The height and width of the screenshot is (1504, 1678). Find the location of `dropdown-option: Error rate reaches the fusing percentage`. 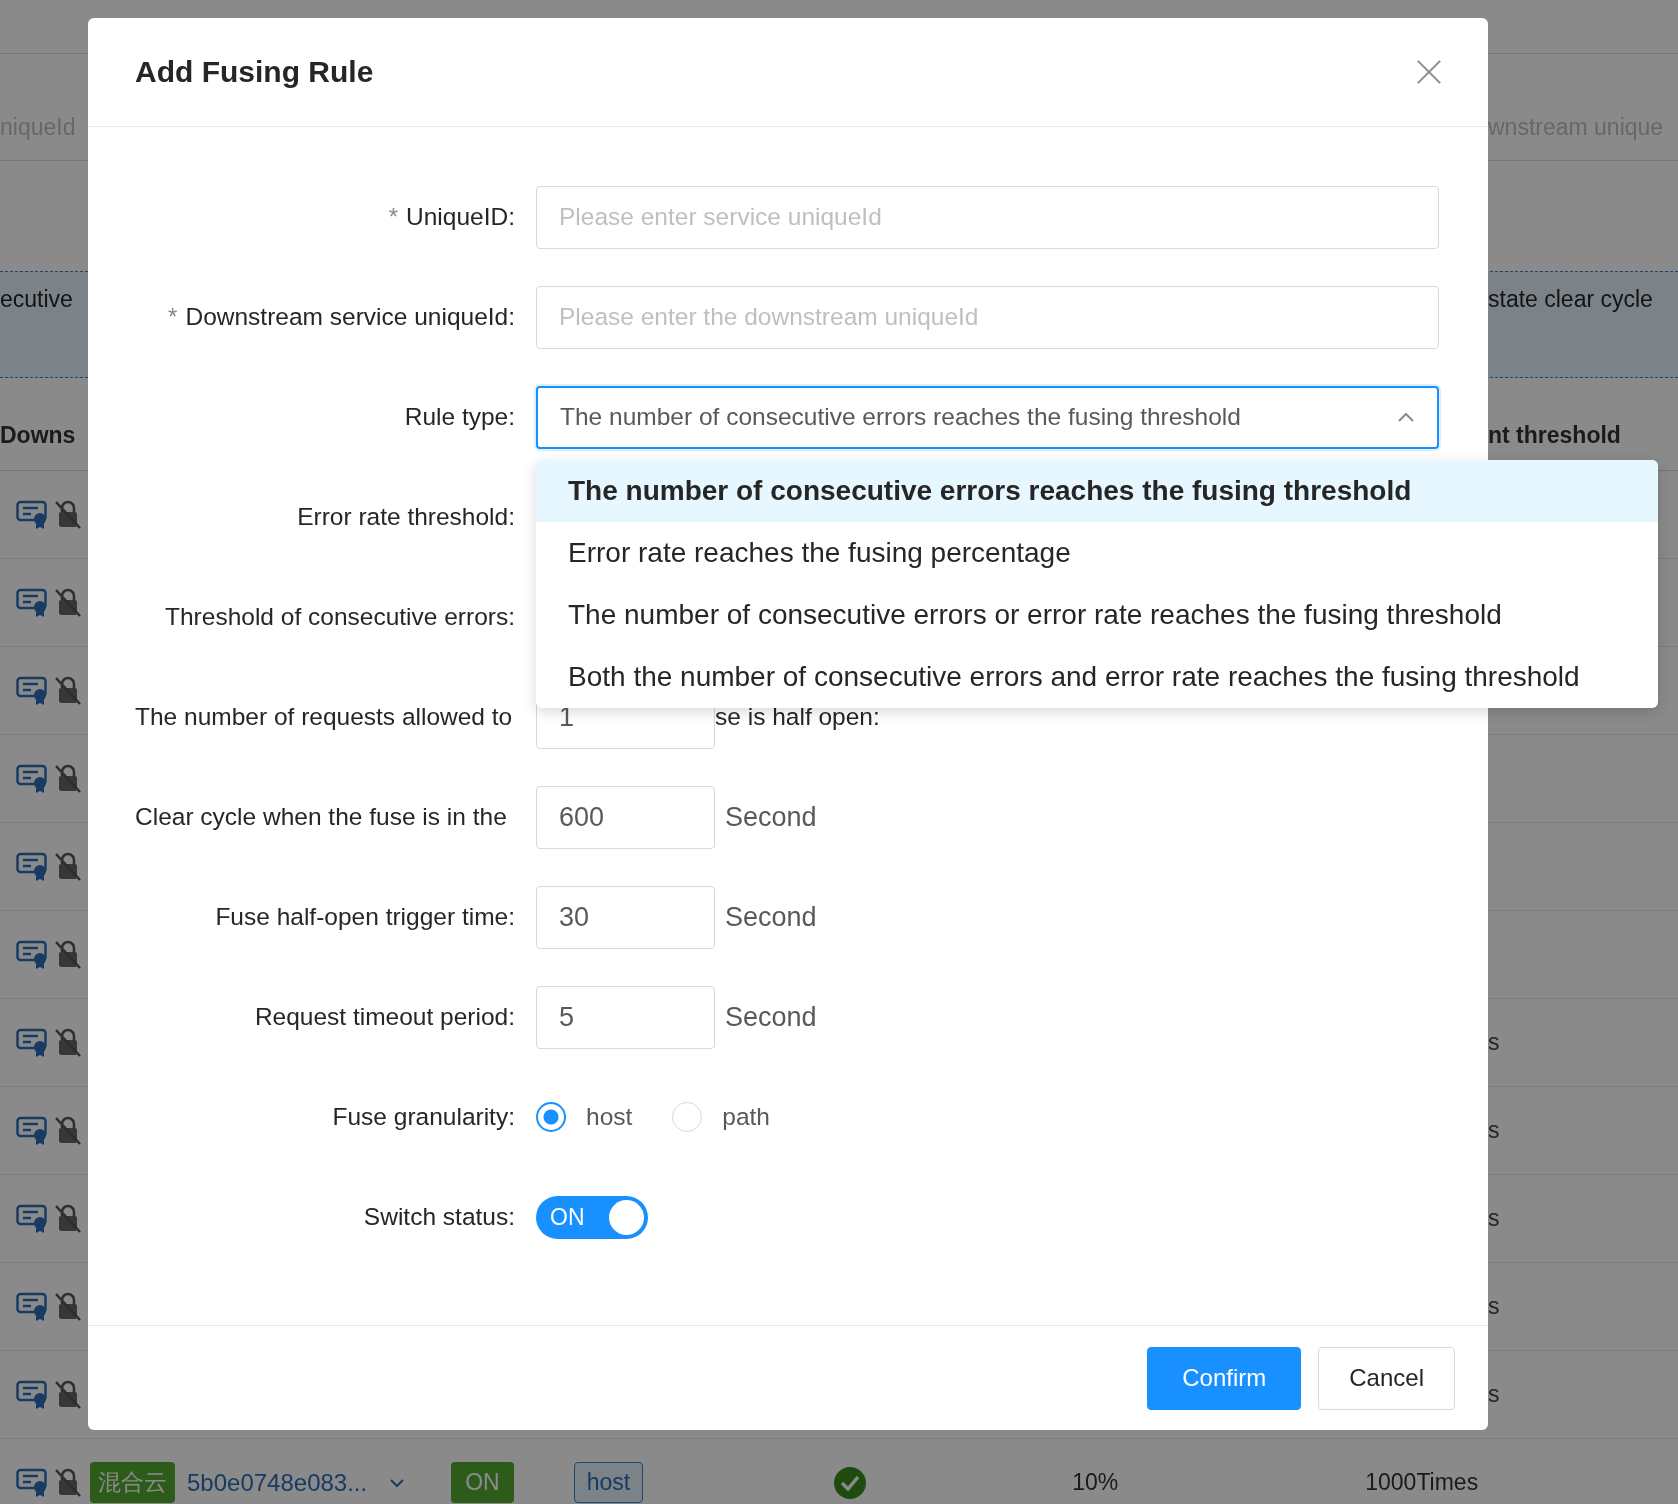

dropdown-option: Error rate reaches the fusing percentage is located at coordinates (1097, 552).